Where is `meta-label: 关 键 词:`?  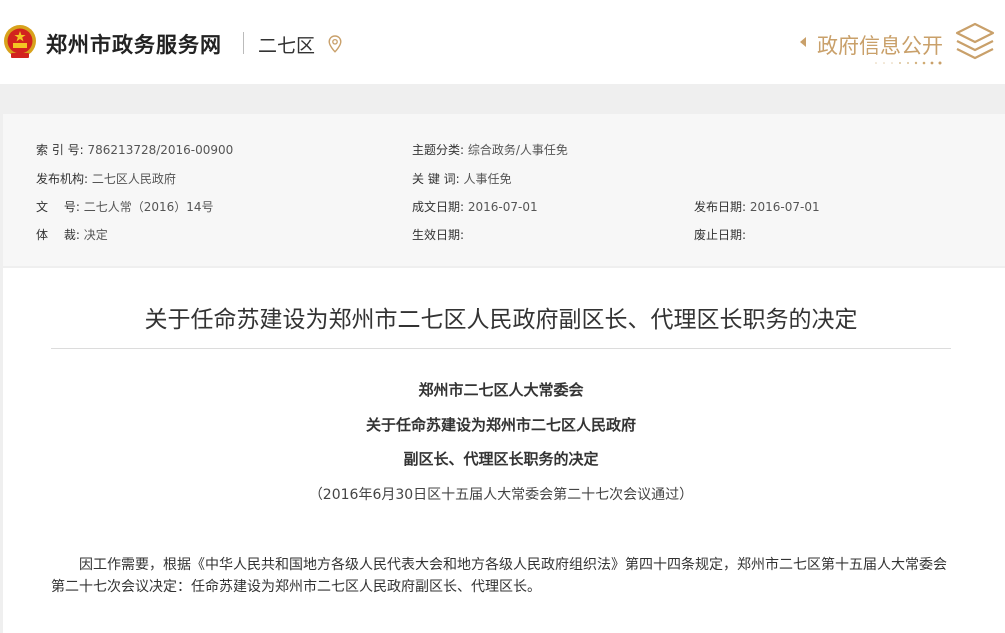 meta-label: 关 键 词: is located at coordinates (436, 179).